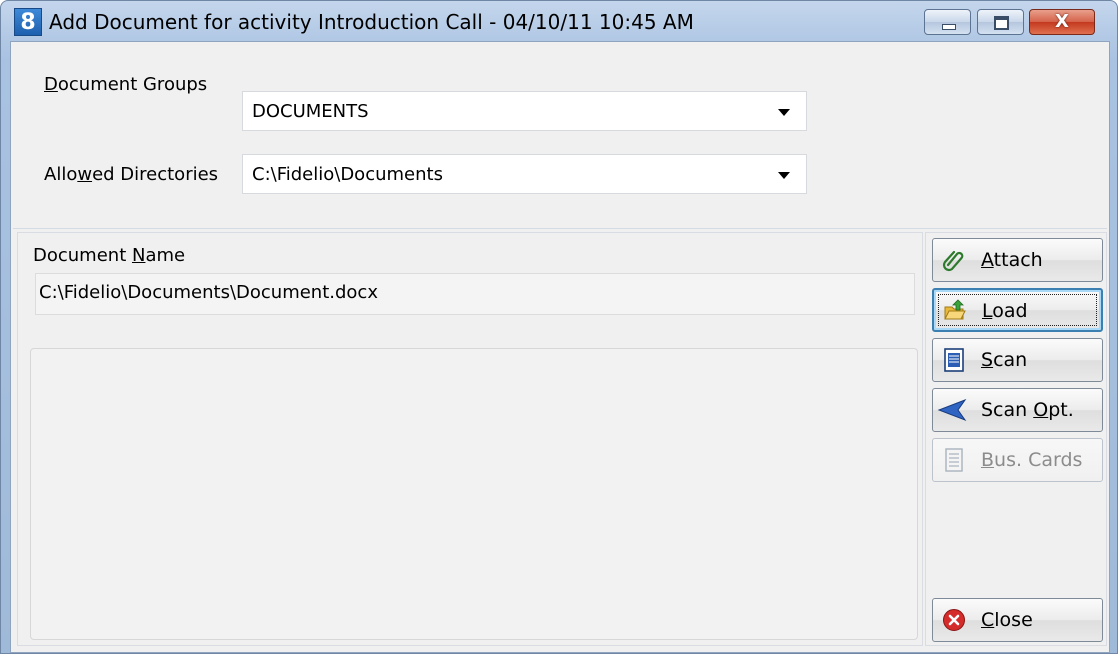 This screenshot has height=654, width=1118. What do you see at coordinates (954, 360) in the screenshot?
I see `scan-document-icon` at bounding box center [954, 360].